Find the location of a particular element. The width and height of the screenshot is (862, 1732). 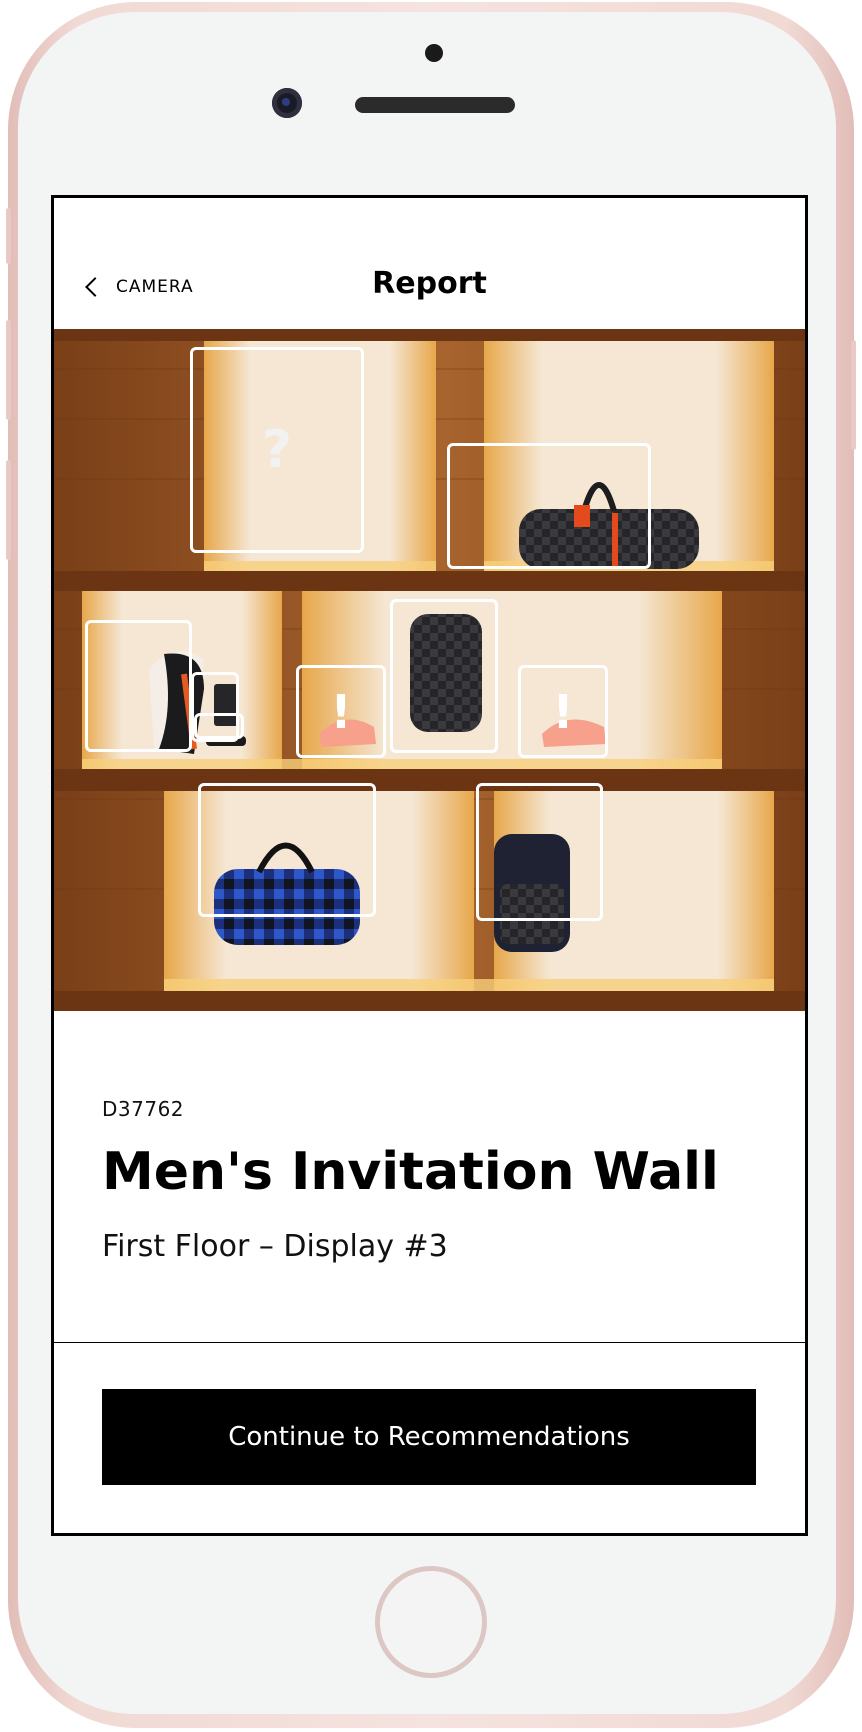

earpiece-speaker is located at coordinates (435, 105).